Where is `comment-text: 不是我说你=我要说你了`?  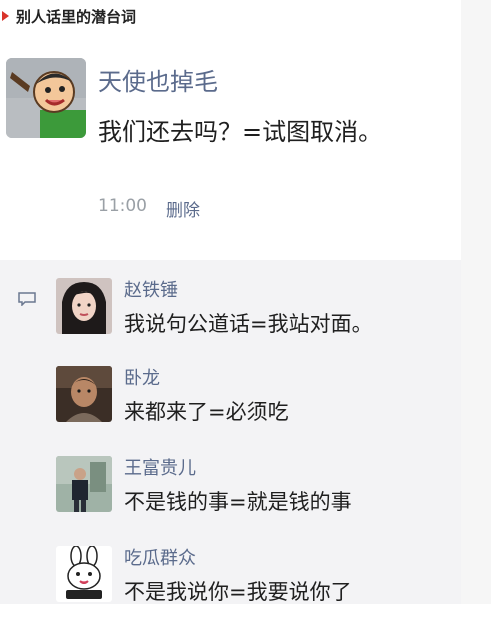 comment-text: 不是我说你=我要说你了 is located at coordinates (238, 592).